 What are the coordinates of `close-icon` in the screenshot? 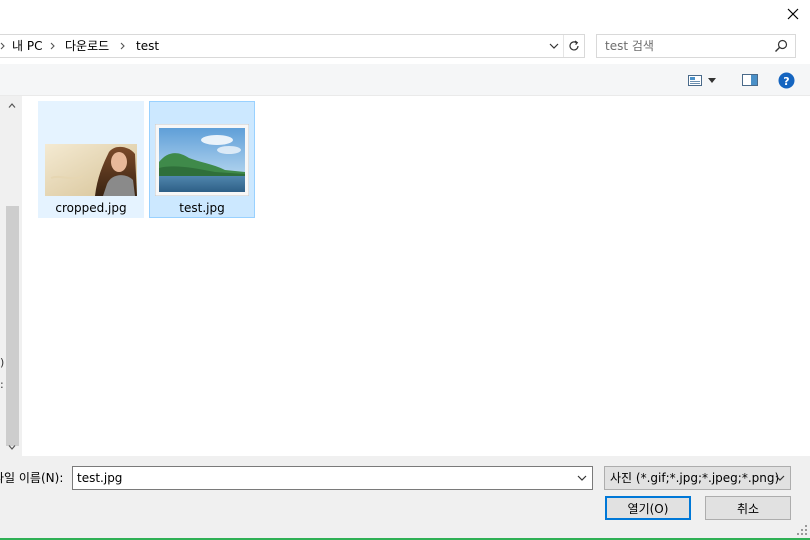 It's located at (792, 14).